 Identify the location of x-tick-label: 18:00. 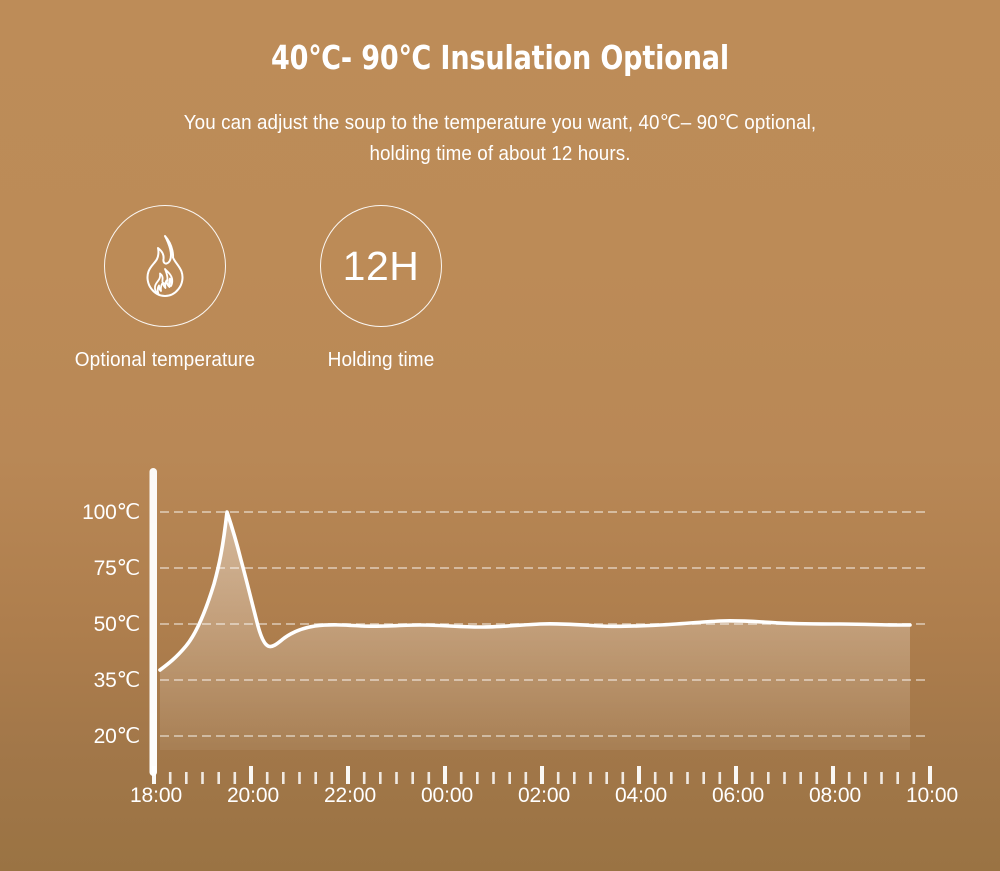
(156, 795).